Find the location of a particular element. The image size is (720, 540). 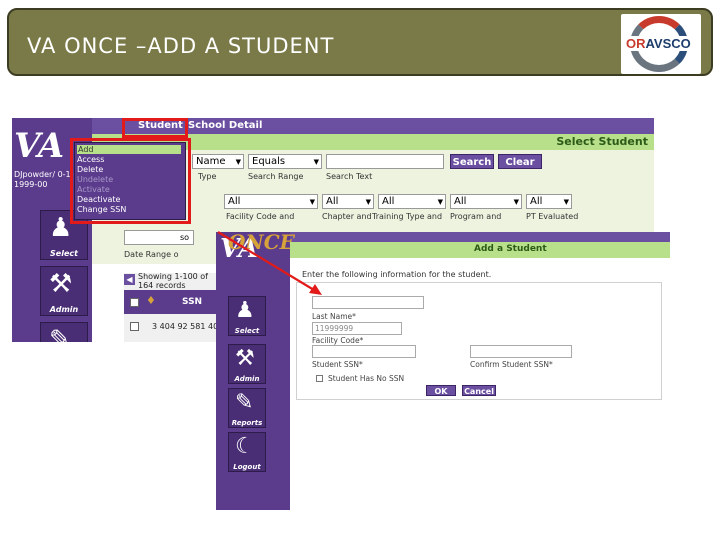

s2-brand-once: ONCE is located at coordinates (261, 243).